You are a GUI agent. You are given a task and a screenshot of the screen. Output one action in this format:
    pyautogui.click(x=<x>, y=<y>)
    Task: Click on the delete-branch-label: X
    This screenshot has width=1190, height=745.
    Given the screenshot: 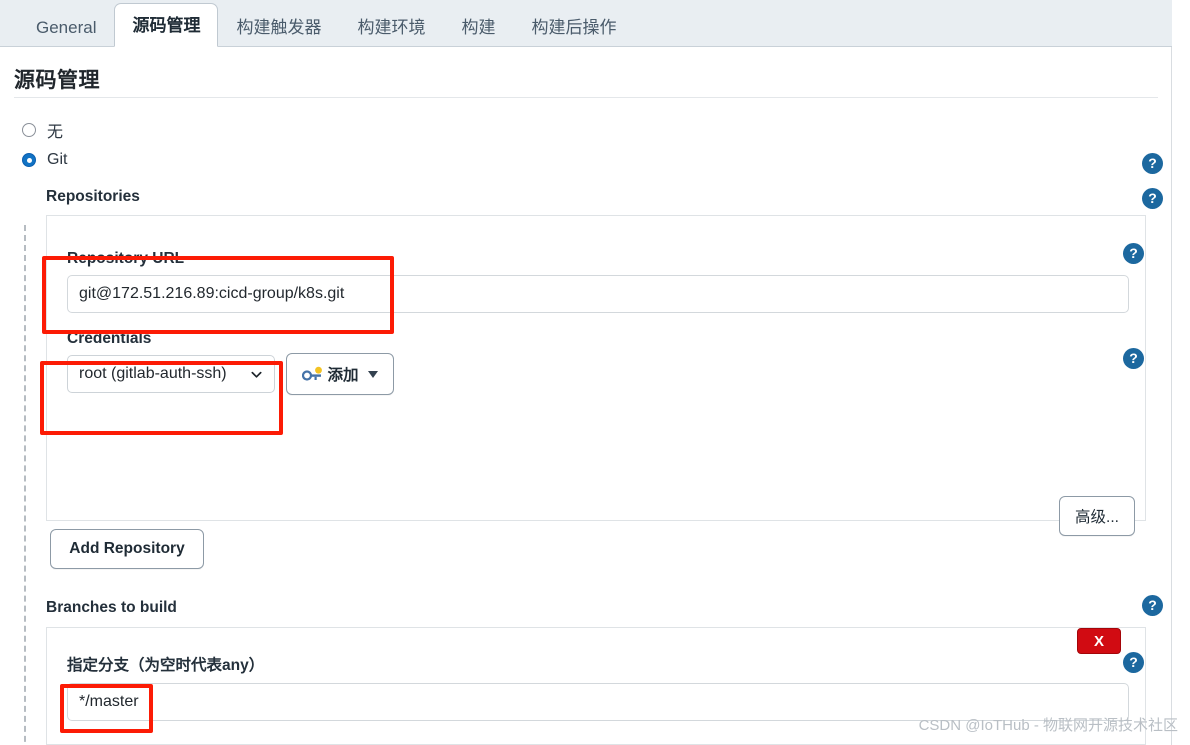 What is the action you would take?
    pyautogui.click(x=1098, y=641)
    